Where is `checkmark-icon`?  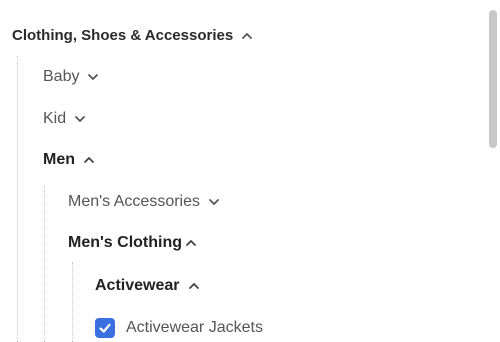 checkmark-icon is located at coordinates (105, 328).